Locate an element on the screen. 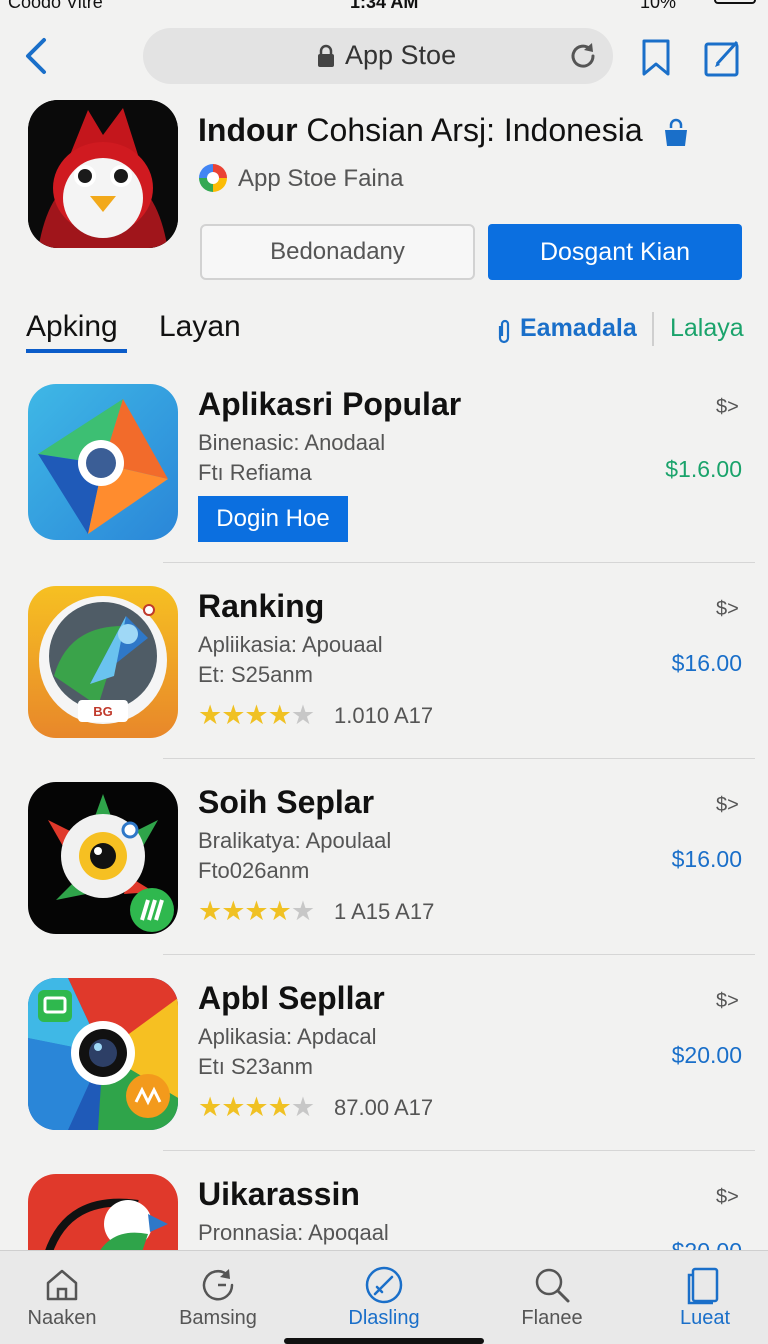 Image resolution: width=768 pixels, height=1344 pixels. item-meta: Fto026anm is located at coordinates (254, 870).